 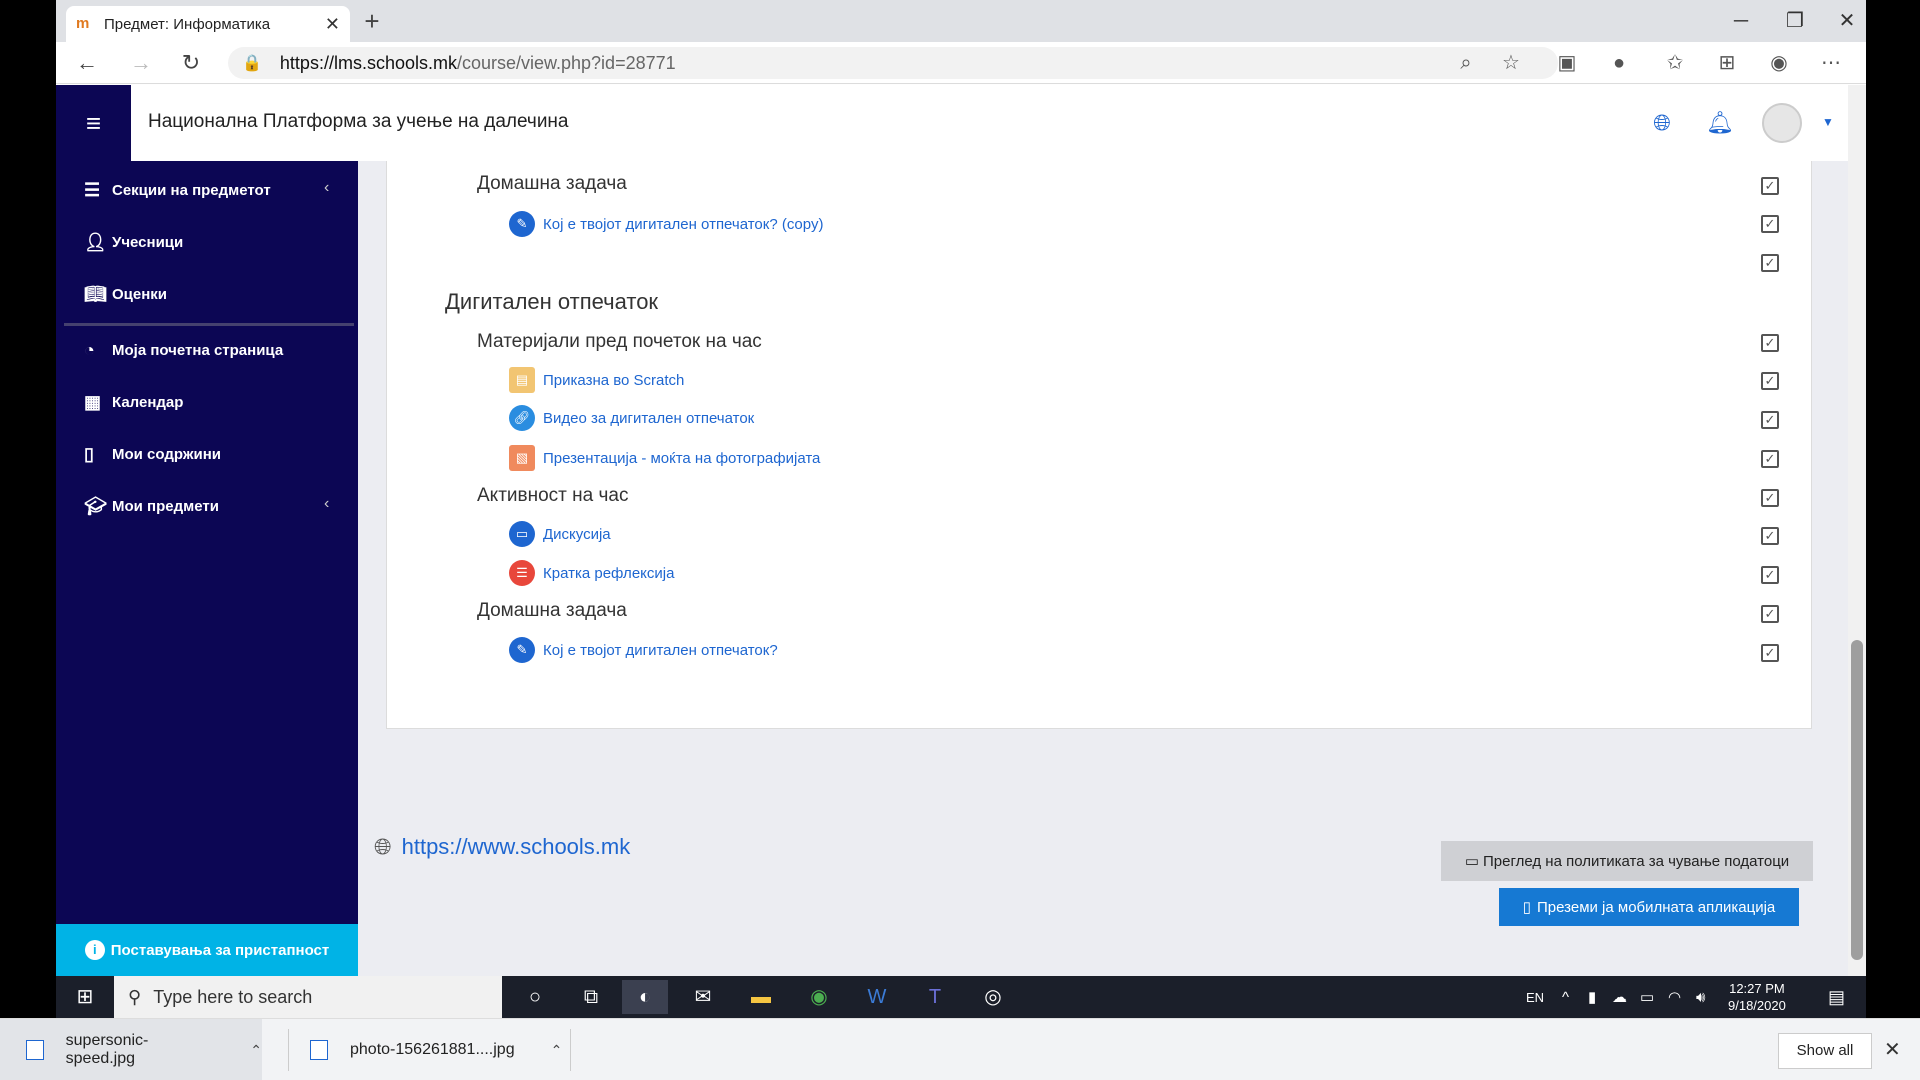 I want to click on sidebar-item-grades: 📖︎ Оценки, so click(x=125, y=294).